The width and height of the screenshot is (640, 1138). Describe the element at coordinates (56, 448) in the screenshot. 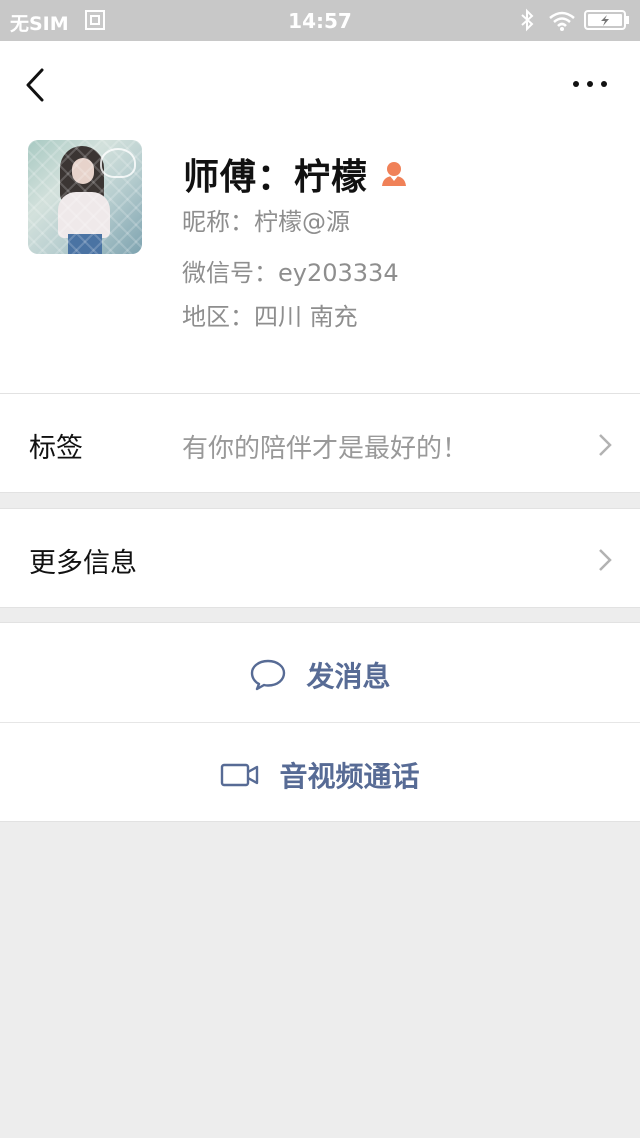

I see `tag-label: 标签` at that location.